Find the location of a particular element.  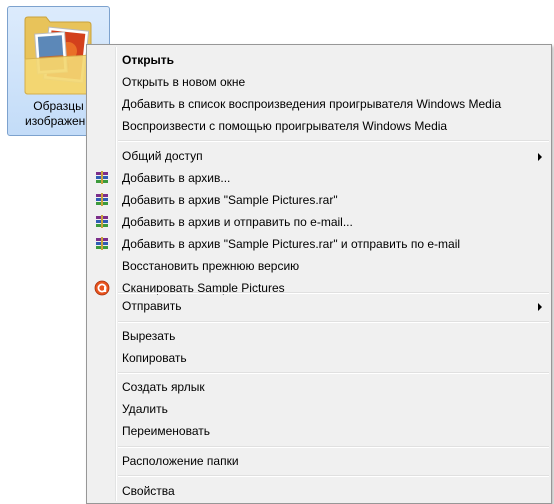

menu-item-add-to-sample-pictures-rar: Добавить в архив "Sample Pictures.rar" is located at coordinates (319, 200).